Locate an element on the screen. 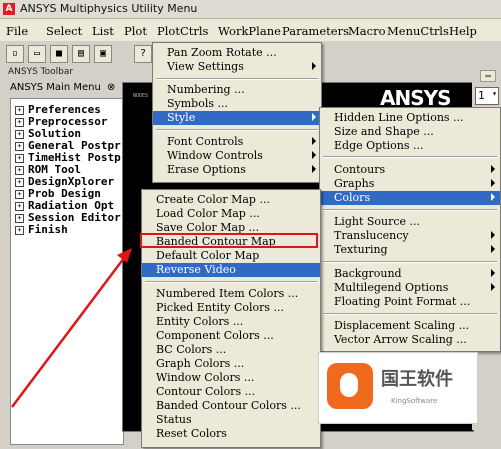  watermark: 国王软件 KingSoftware is located at coordinates (398, 388).